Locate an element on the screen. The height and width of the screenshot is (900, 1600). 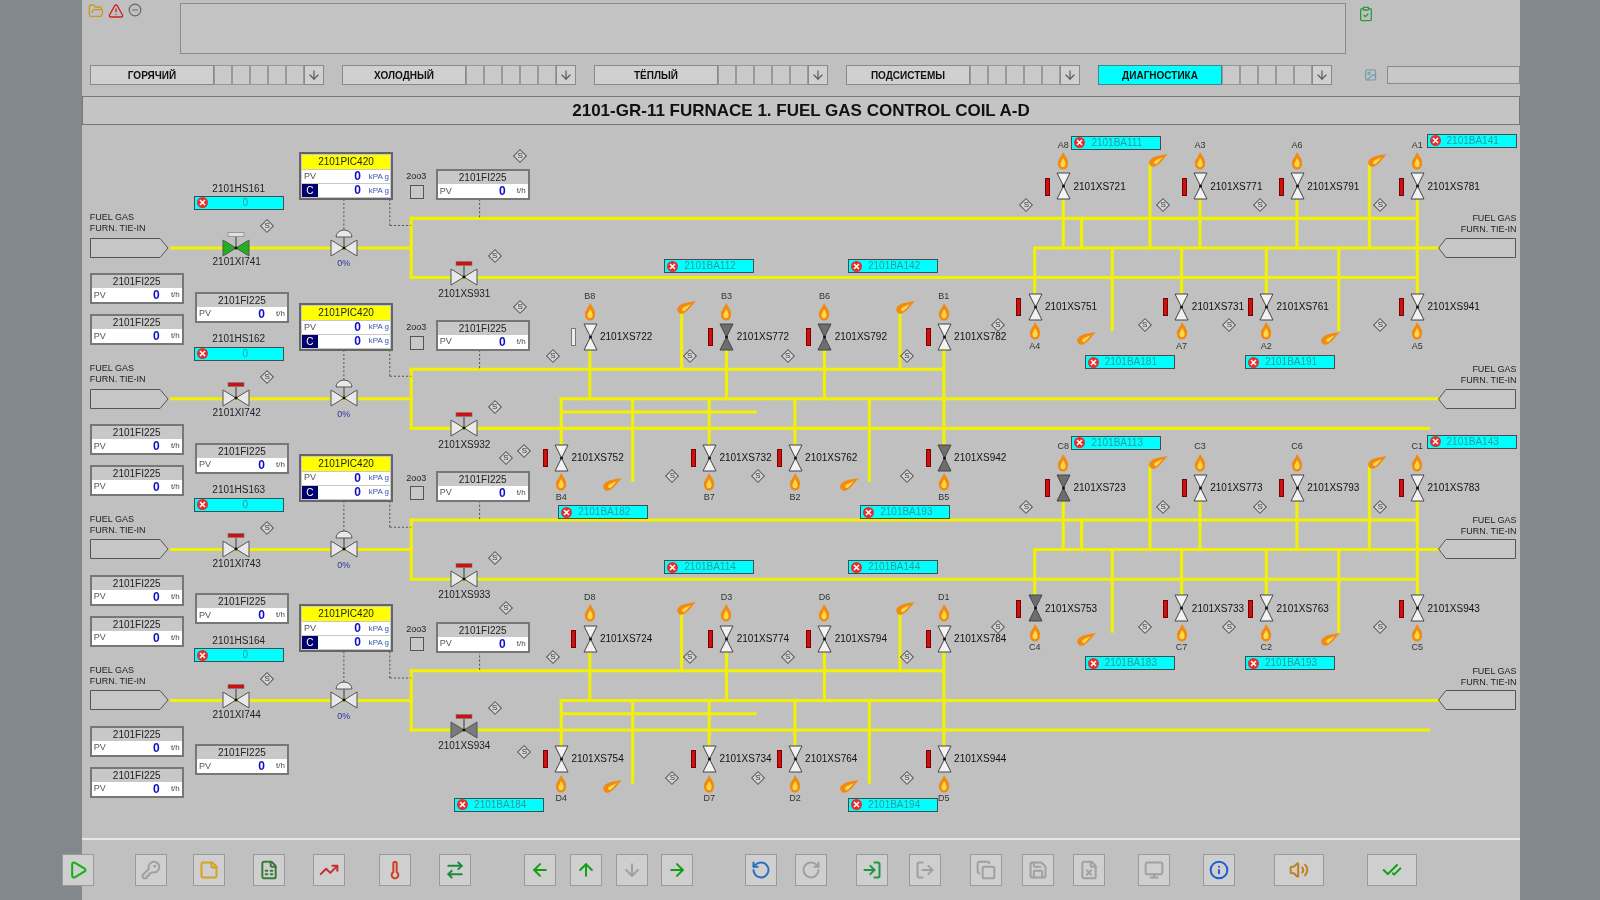
tag-label: 2101XS731 is located at coordinates (1218, 307).